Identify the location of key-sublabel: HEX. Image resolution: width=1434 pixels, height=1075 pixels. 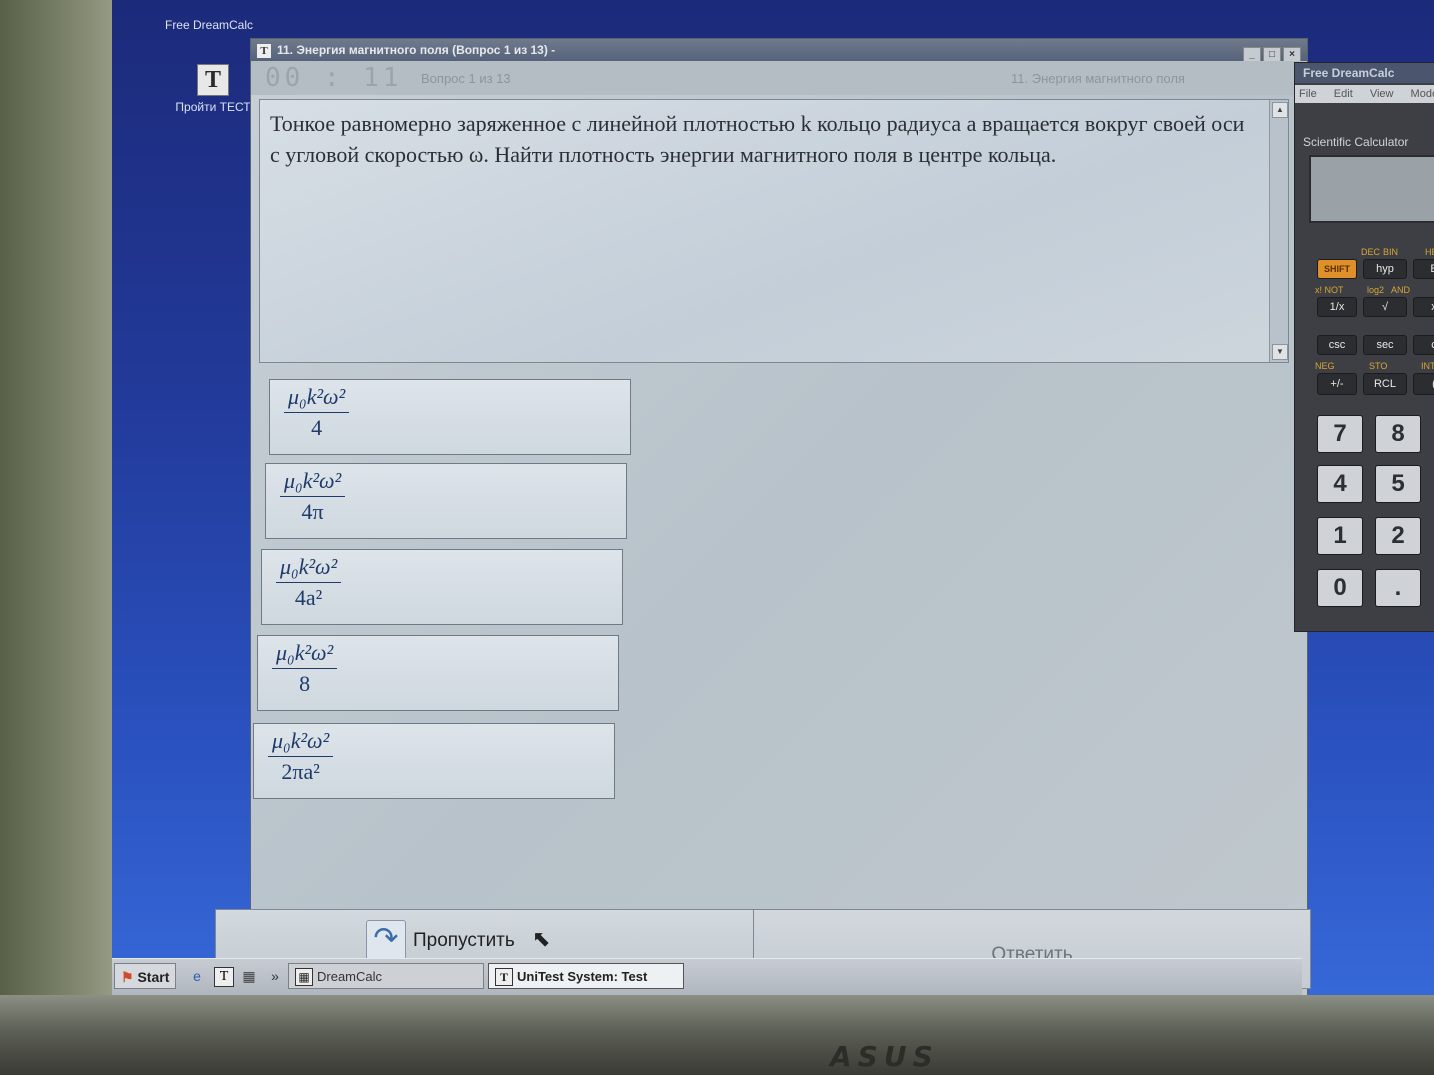
(1429, 252).